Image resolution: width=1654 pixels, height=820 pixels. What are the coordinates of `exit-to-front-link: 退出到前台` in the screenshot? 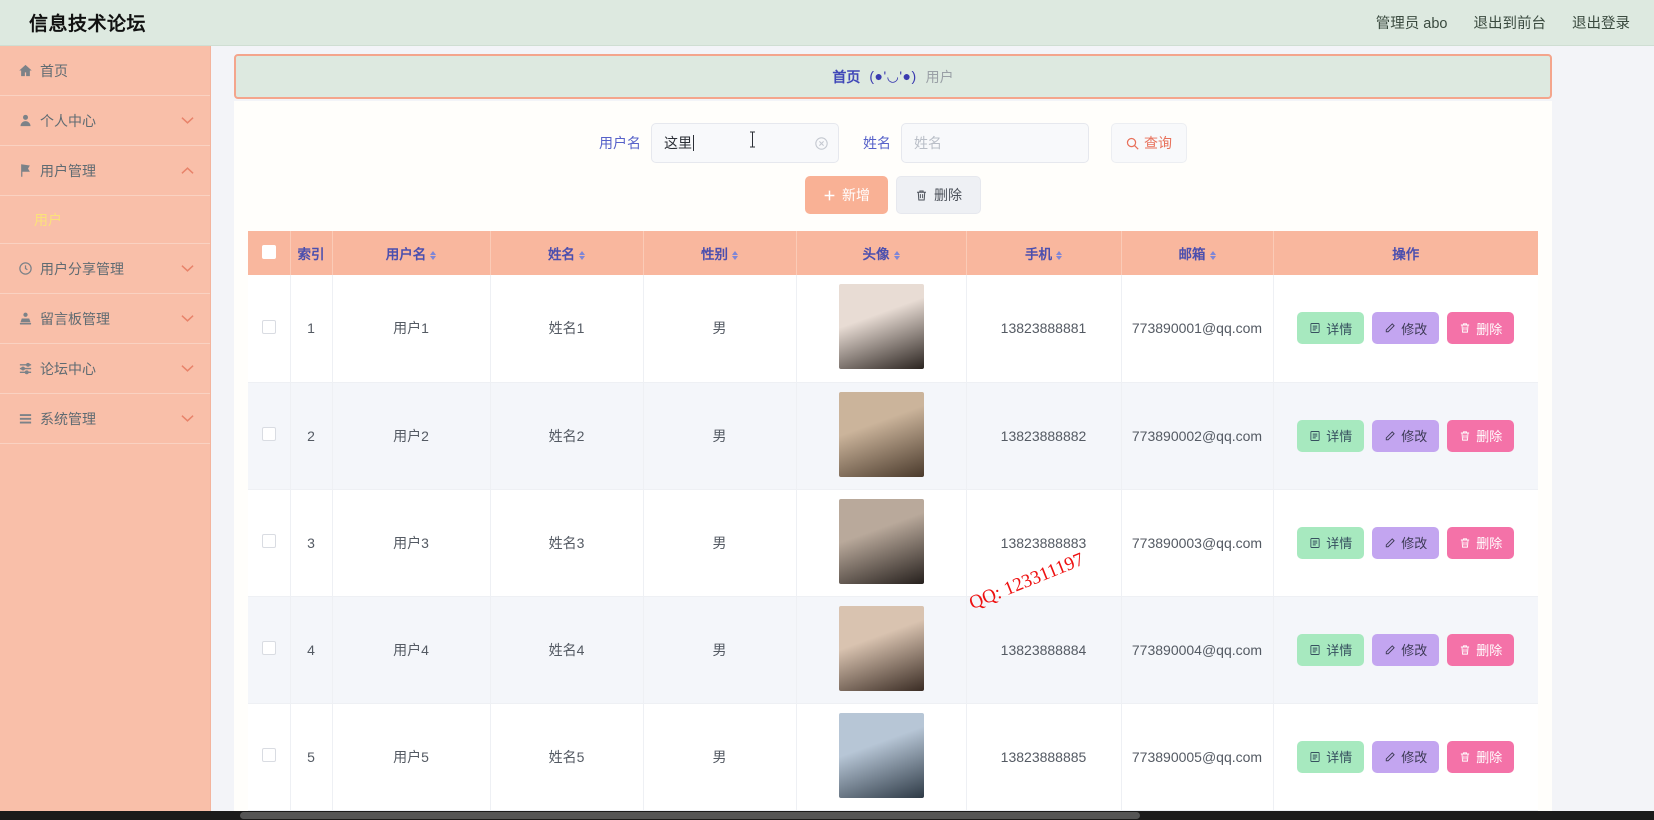 It's located at (1510, 22).